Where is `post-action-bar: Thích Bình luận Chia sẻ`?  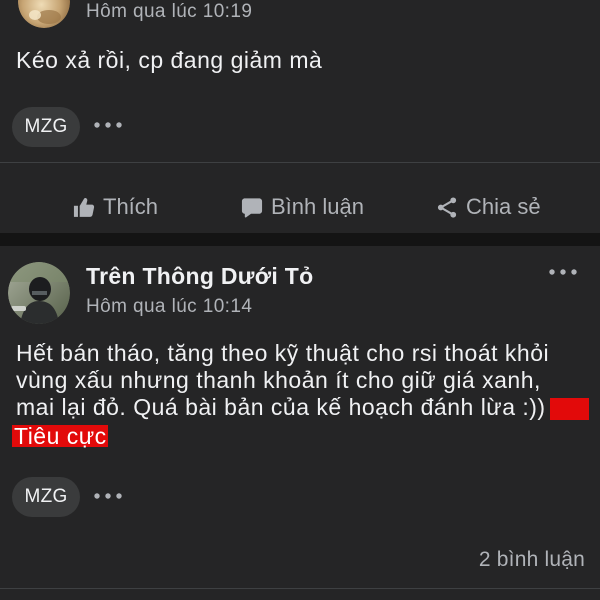 post-action-bar: Thích Bình luận Chia sẻ is located at coordinates (300, 198).